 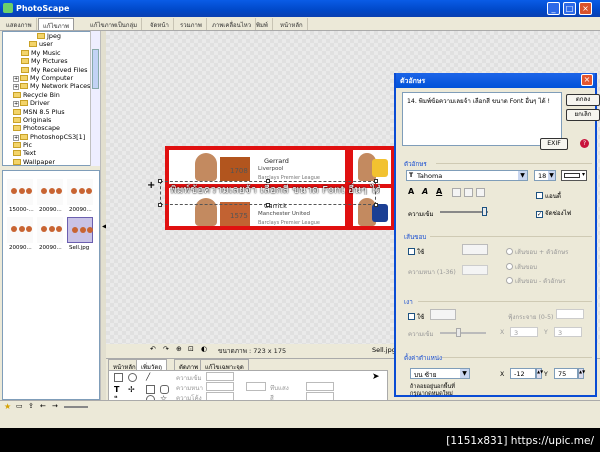 What do you see at coordinates (411, 191) in the screenshot?
I see `bold-button: A` at bounding box center [411, 191].